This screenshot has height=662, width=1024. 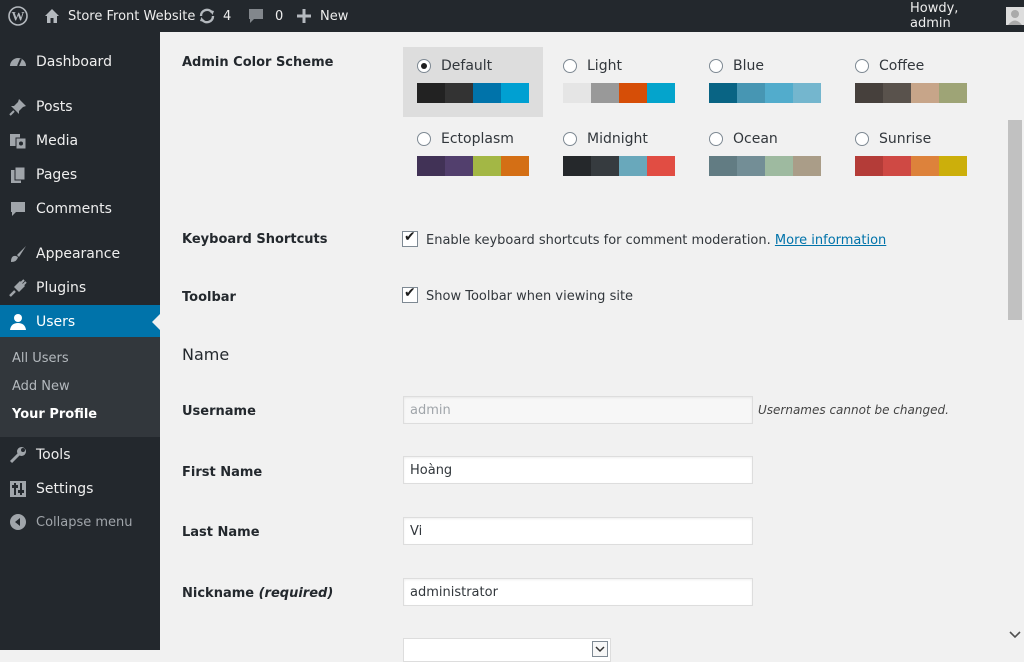 What do you see at coordinates (80, 141) in the screenshot?
I see `menu-media: Media` at bounding box center [80, 141].